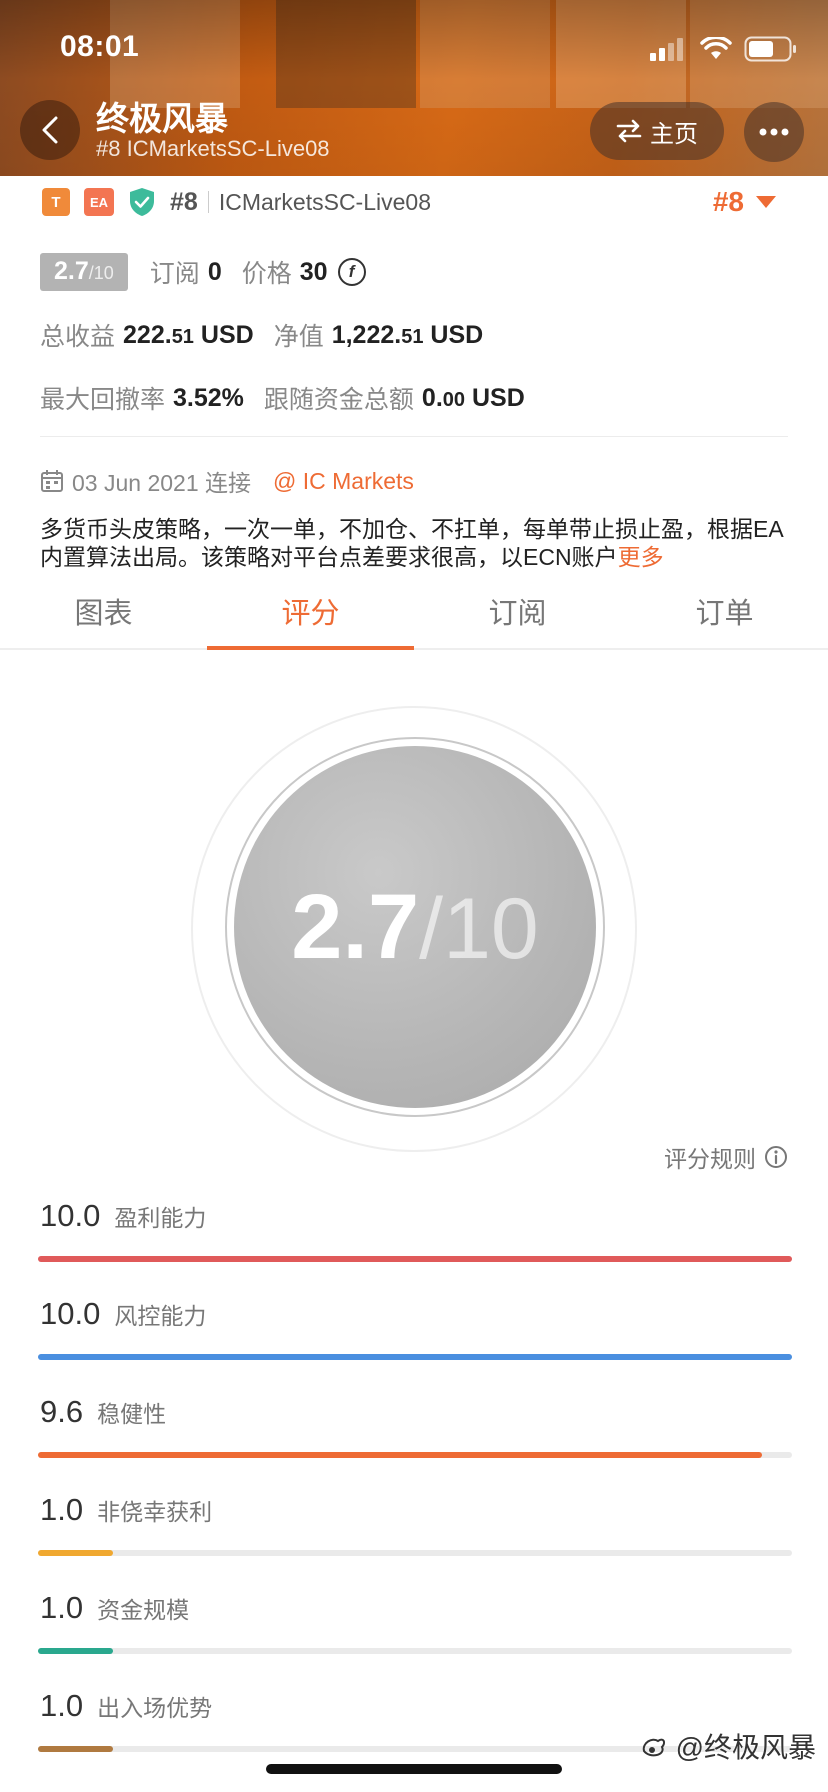 The image size is (828, 1792). I want to click on score-item-label: 非侥幸获利, so click(155, 1512).